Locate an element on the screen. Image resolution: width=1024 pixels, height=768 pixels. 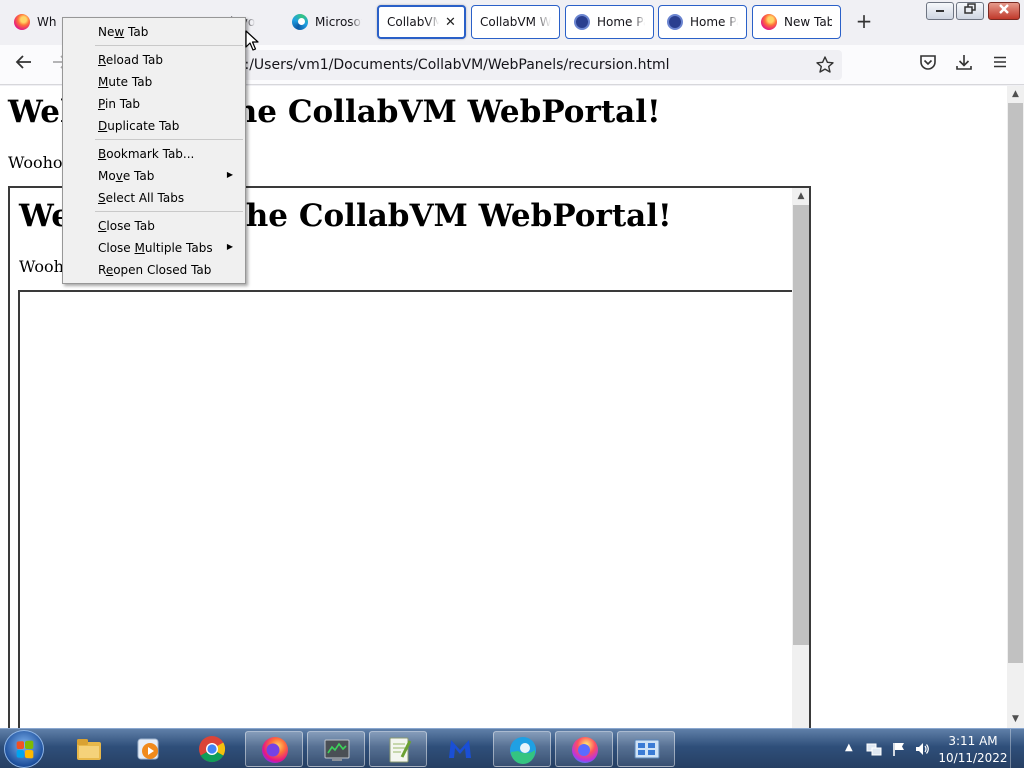
task-manager-icon is located at coordinates (337, 750).